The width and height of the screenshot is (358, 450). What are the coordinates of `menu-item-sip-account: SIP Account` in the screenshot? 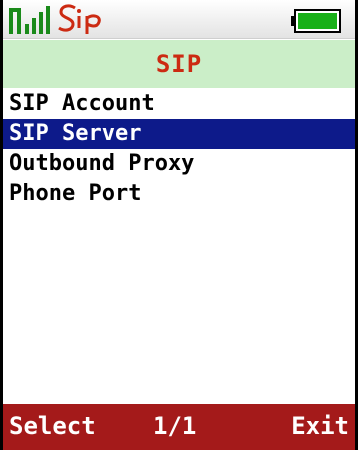 It's located at (179, 104).